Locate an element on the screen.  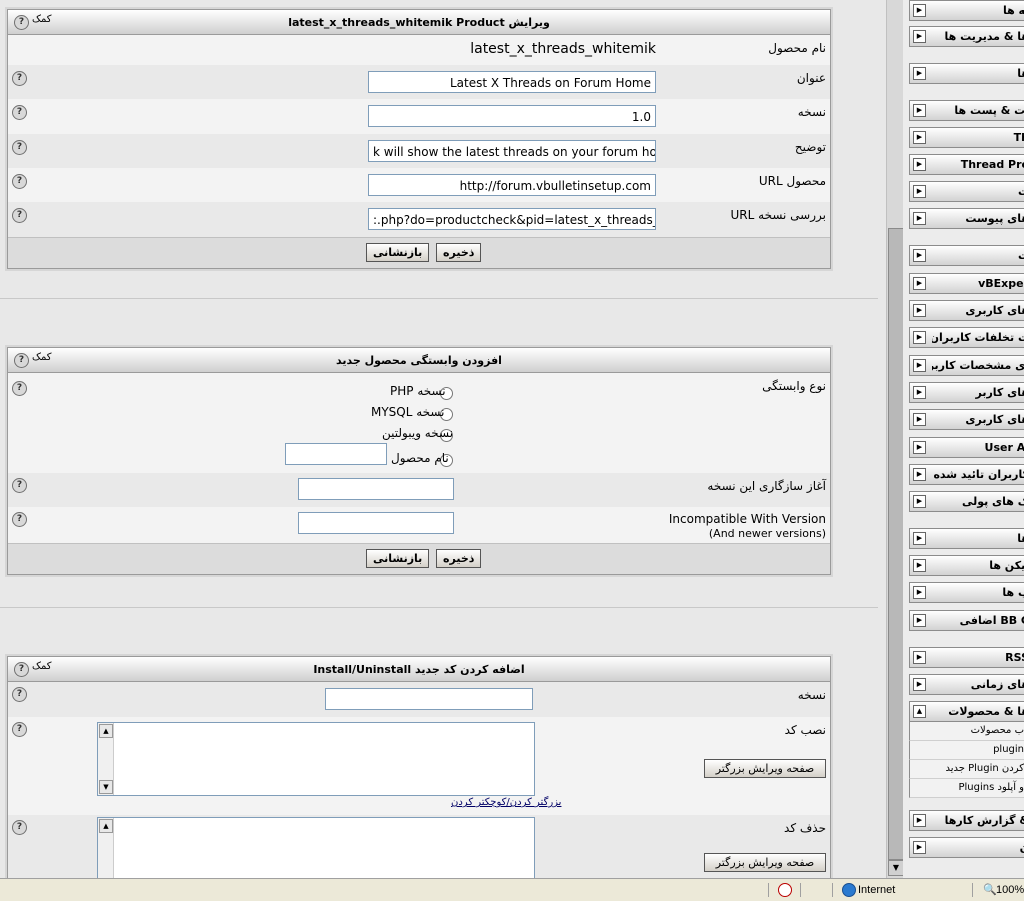
sidebar-item: ▶ User Al is located at coordinates (966, 447).